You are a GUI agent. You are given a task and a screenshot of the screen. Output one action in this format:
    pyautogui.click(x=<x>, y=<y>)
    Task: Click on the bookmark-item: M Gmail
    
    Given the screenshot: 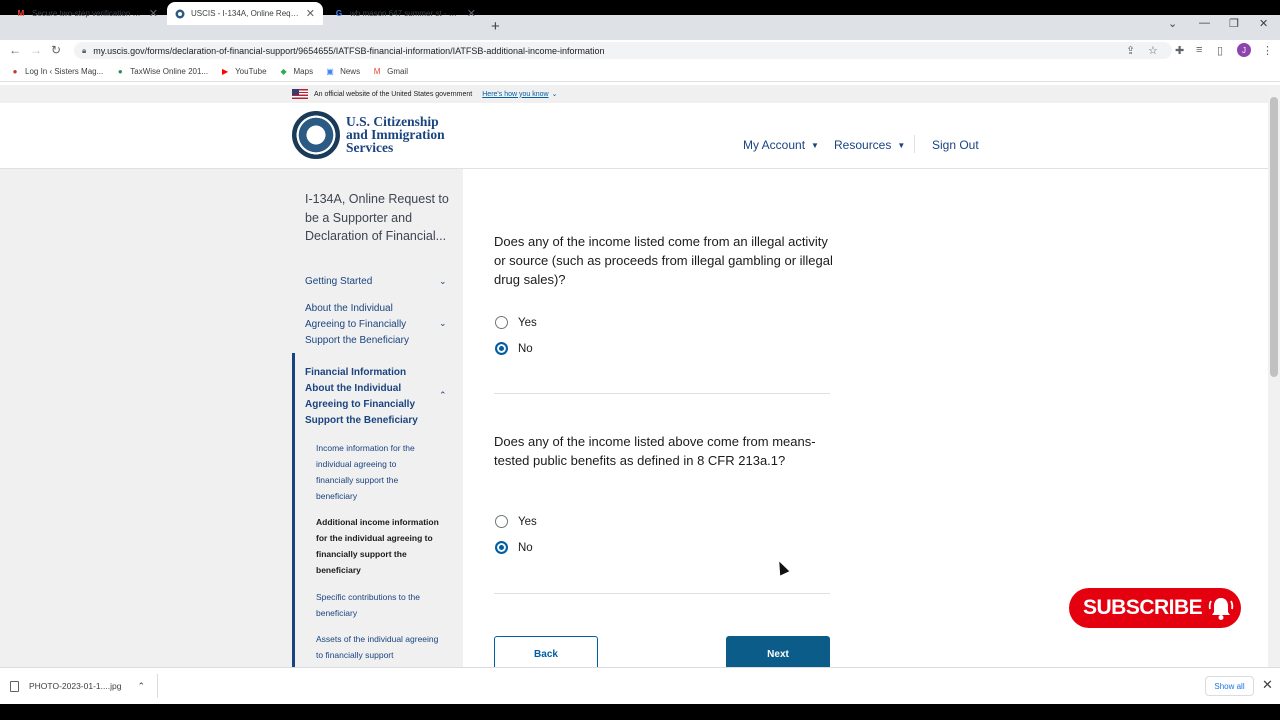 What is the action you would take?
    pyautogui.click(x=390, y=72)
    